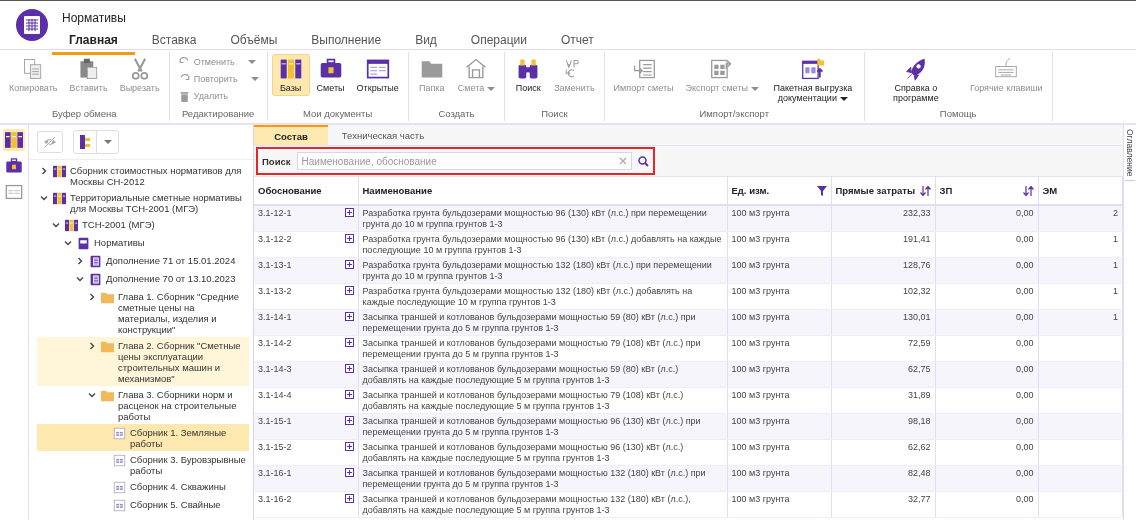  What do you see at coordinates (143, 405) in the screenshot?
I see `tree-item: Глава 3. Сборники норм и расценок на строительные работы` at bounding box center [143, 405].